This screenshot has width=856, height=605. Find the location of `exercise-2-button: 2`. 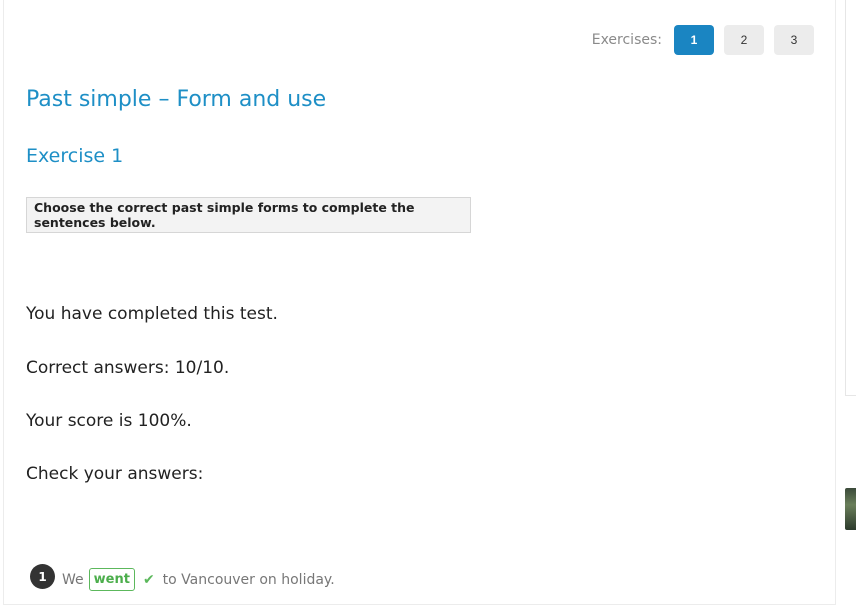

exercise-2-button: 2 is located at coordinates (744, 40).